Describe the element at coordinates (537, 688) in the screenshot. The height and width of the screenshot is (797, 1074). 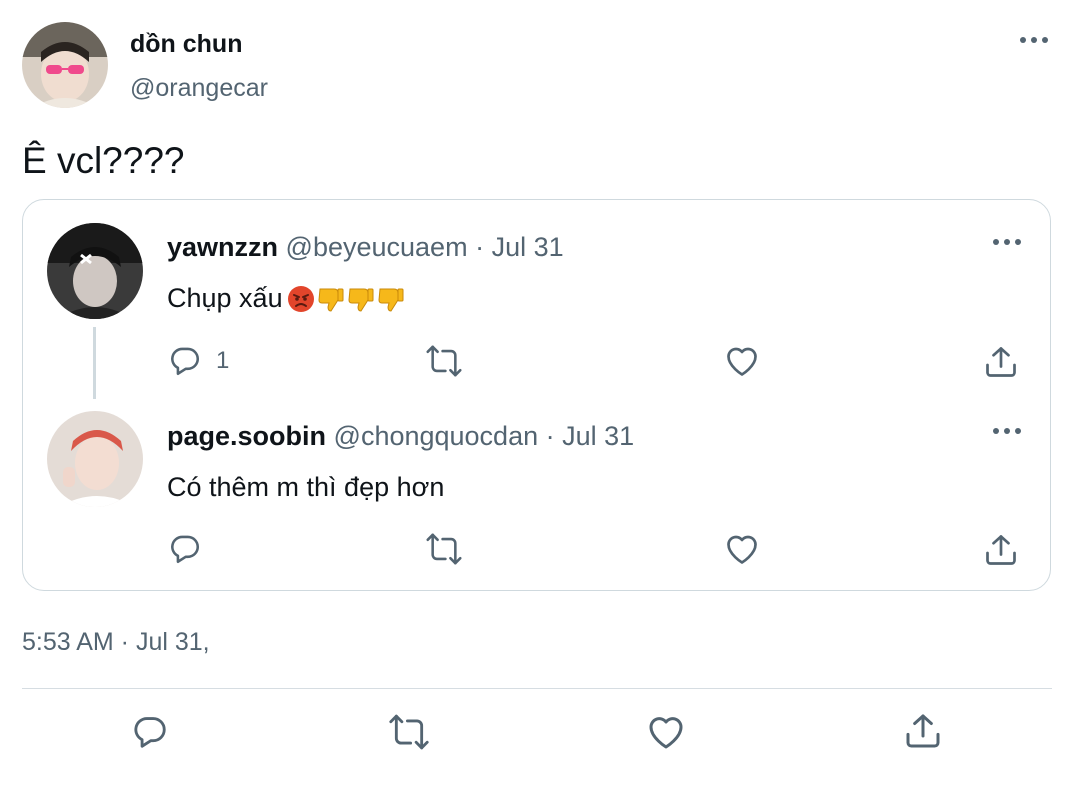
I see `divider` at that location.